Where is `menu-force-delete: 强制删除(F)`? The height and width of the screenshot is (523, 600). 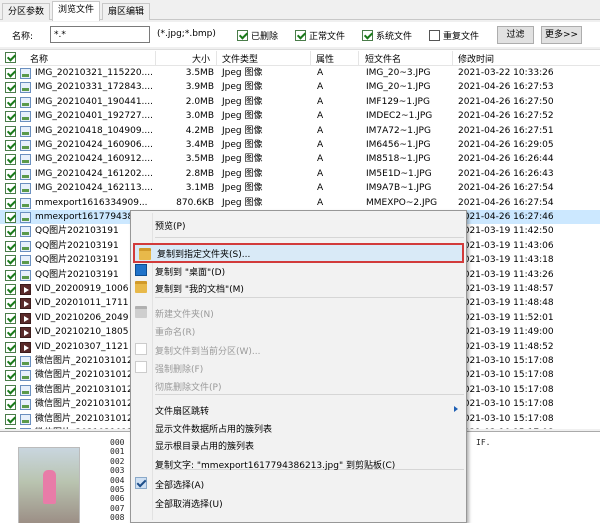
menu-force-delete: 强制删除(F) is located at coordinates (298, 367).